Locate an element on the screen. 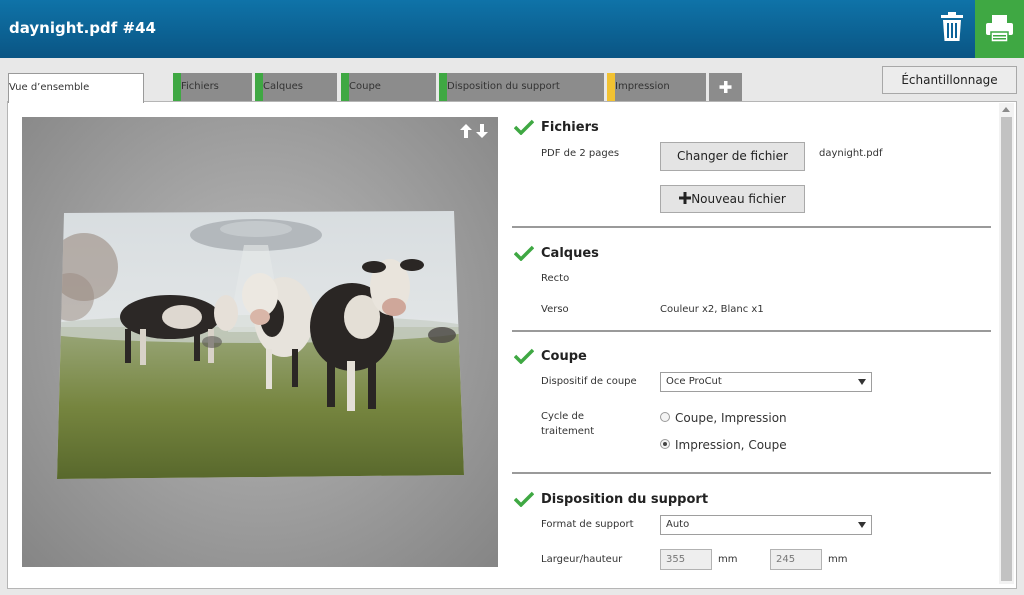 The image size is (1024, 595). add-tab-button is located at coordinates (725, 87).